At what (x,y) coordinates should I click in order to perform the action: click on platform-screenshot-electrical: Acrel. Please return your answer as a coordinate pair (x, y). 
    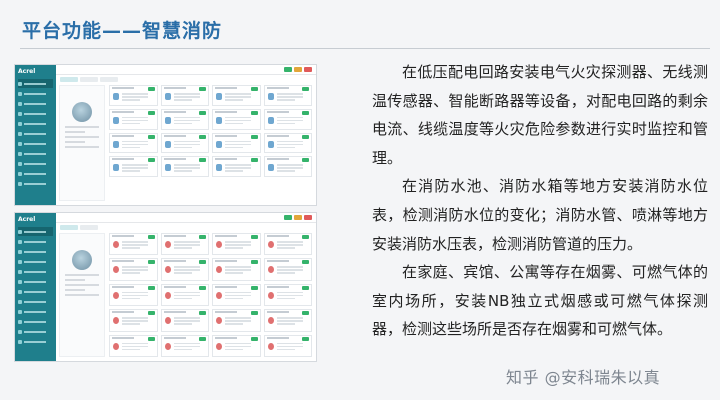
    Looking at the image, I should click on (165, 135).